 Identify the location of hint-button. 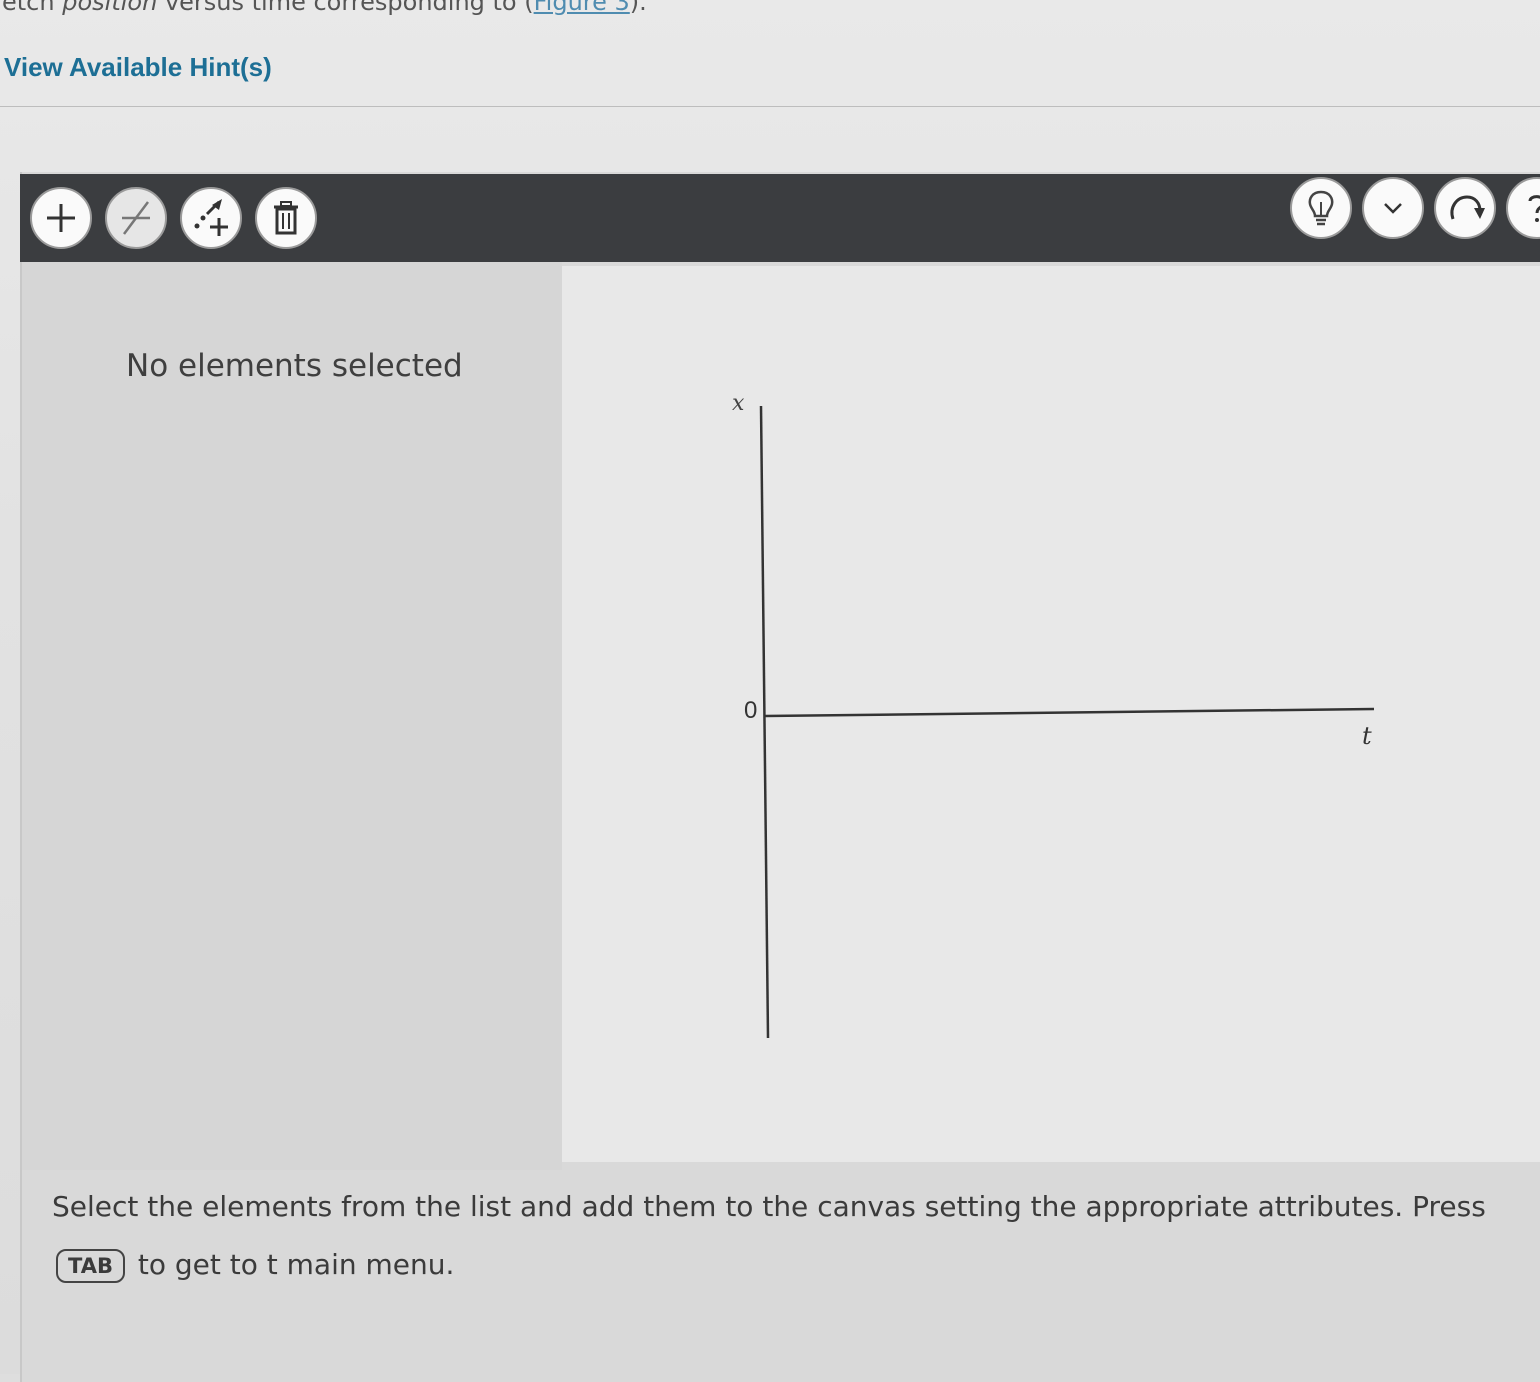
(1321, 208).